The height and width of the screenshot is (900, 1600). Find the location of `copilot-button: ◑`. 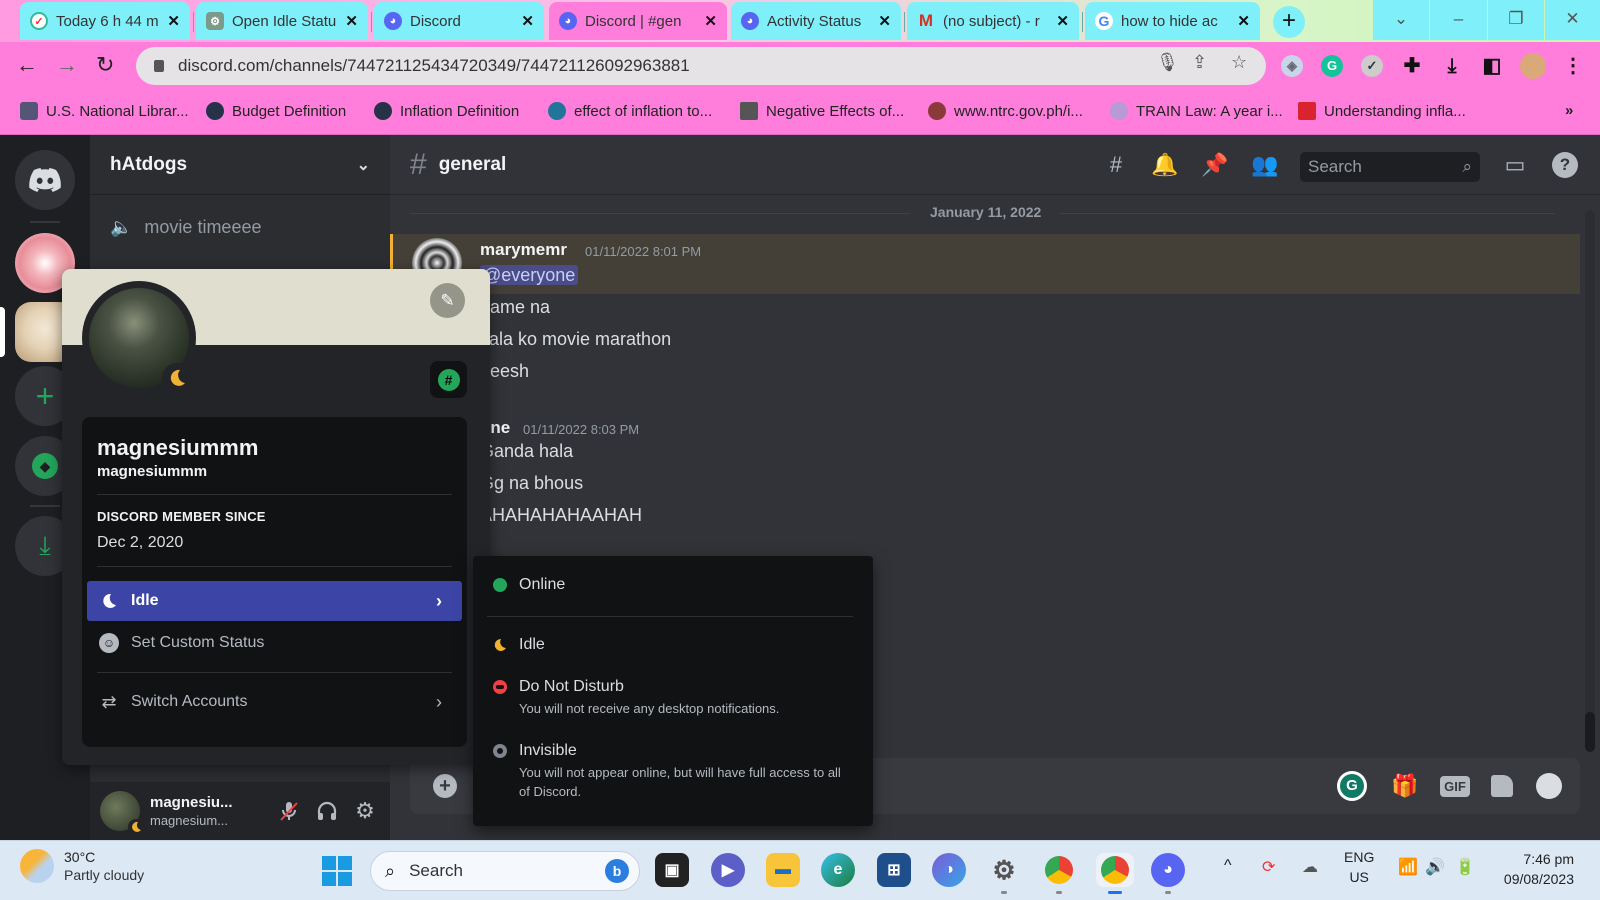

copilot-button: ◑ is located at coordinates (949, 870).